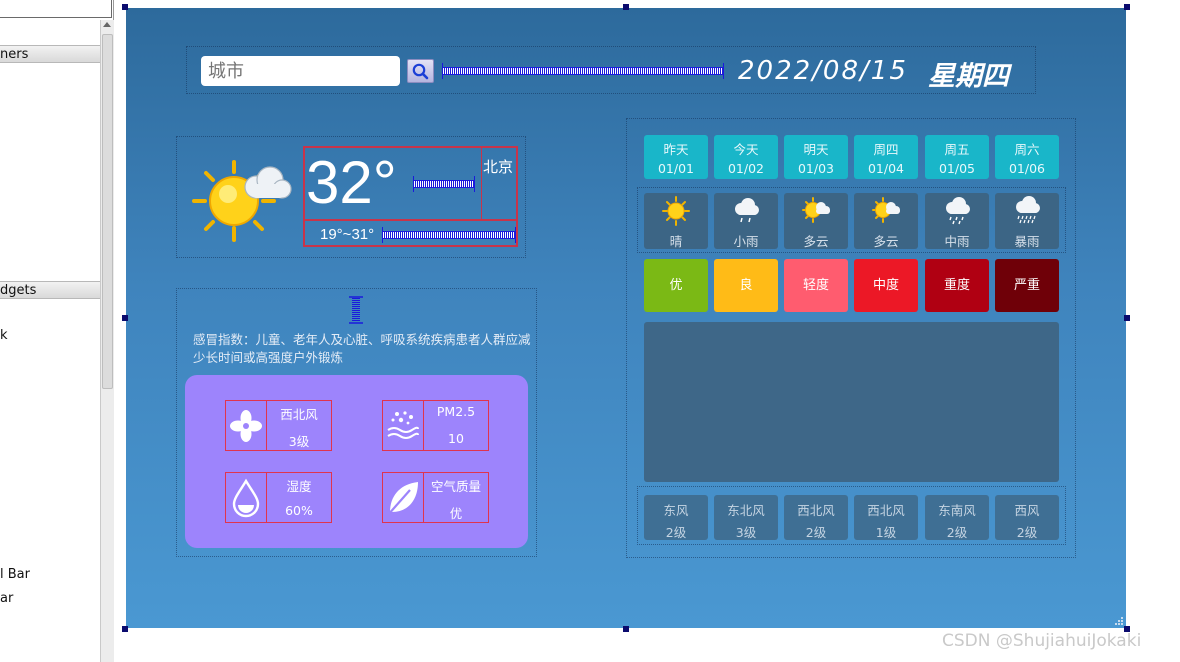 The height and width of the screenshot is (662, 1180). What do you see at coordinates (1119, 621) in the screenshot?
I see `resize-grip-icon` at bounding box center [1119, 621].